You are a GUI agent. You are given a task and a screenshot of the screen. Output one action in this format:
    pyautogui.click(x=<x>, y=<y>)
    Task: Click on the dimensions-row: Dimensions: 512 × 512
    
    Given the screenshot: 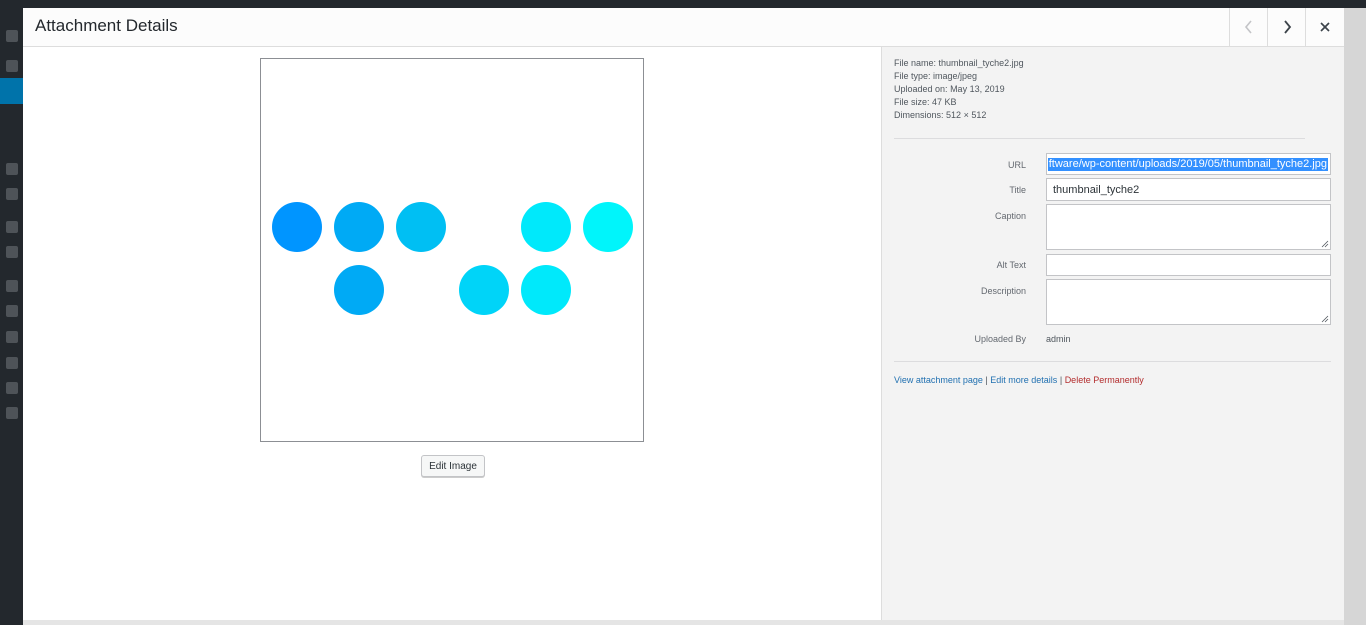 What is the action you would take?
    pyautogui.click(x=959, y=115)
    